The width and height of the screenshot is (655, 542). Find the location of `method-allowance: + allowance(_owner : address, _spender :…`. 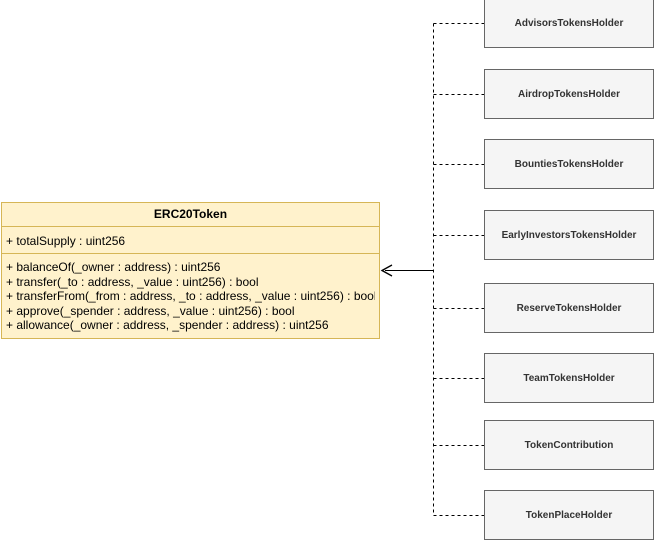

method-allowance: + allowance(_owner : address, _spender :… is located at coordinates (167, 325).